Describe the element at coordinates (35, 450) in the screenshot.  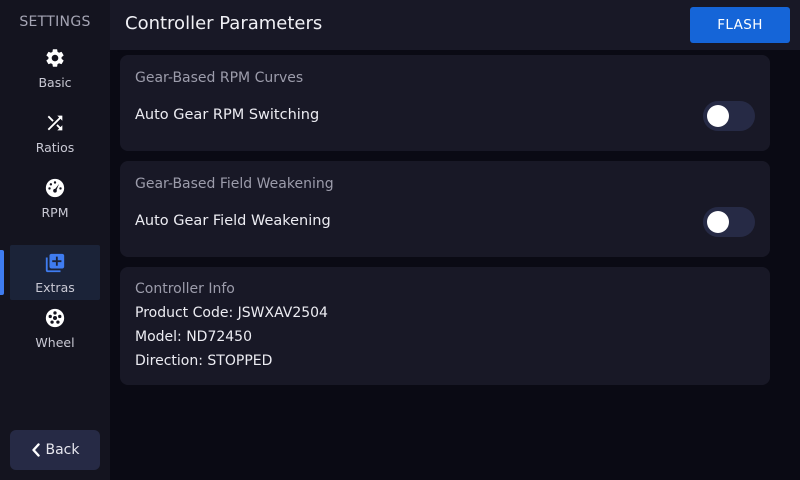
I see `chevron-left-icon` at that location.